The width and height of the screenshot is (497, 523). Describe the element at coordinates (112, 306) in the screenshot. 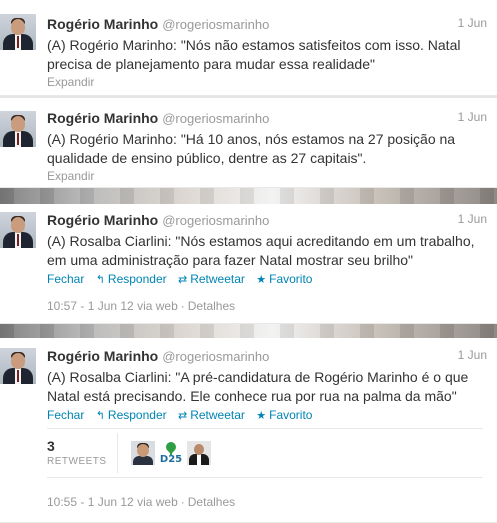

I see `tweet-timestamp: 10:57 - 1 Jun 12 via web` at that location.